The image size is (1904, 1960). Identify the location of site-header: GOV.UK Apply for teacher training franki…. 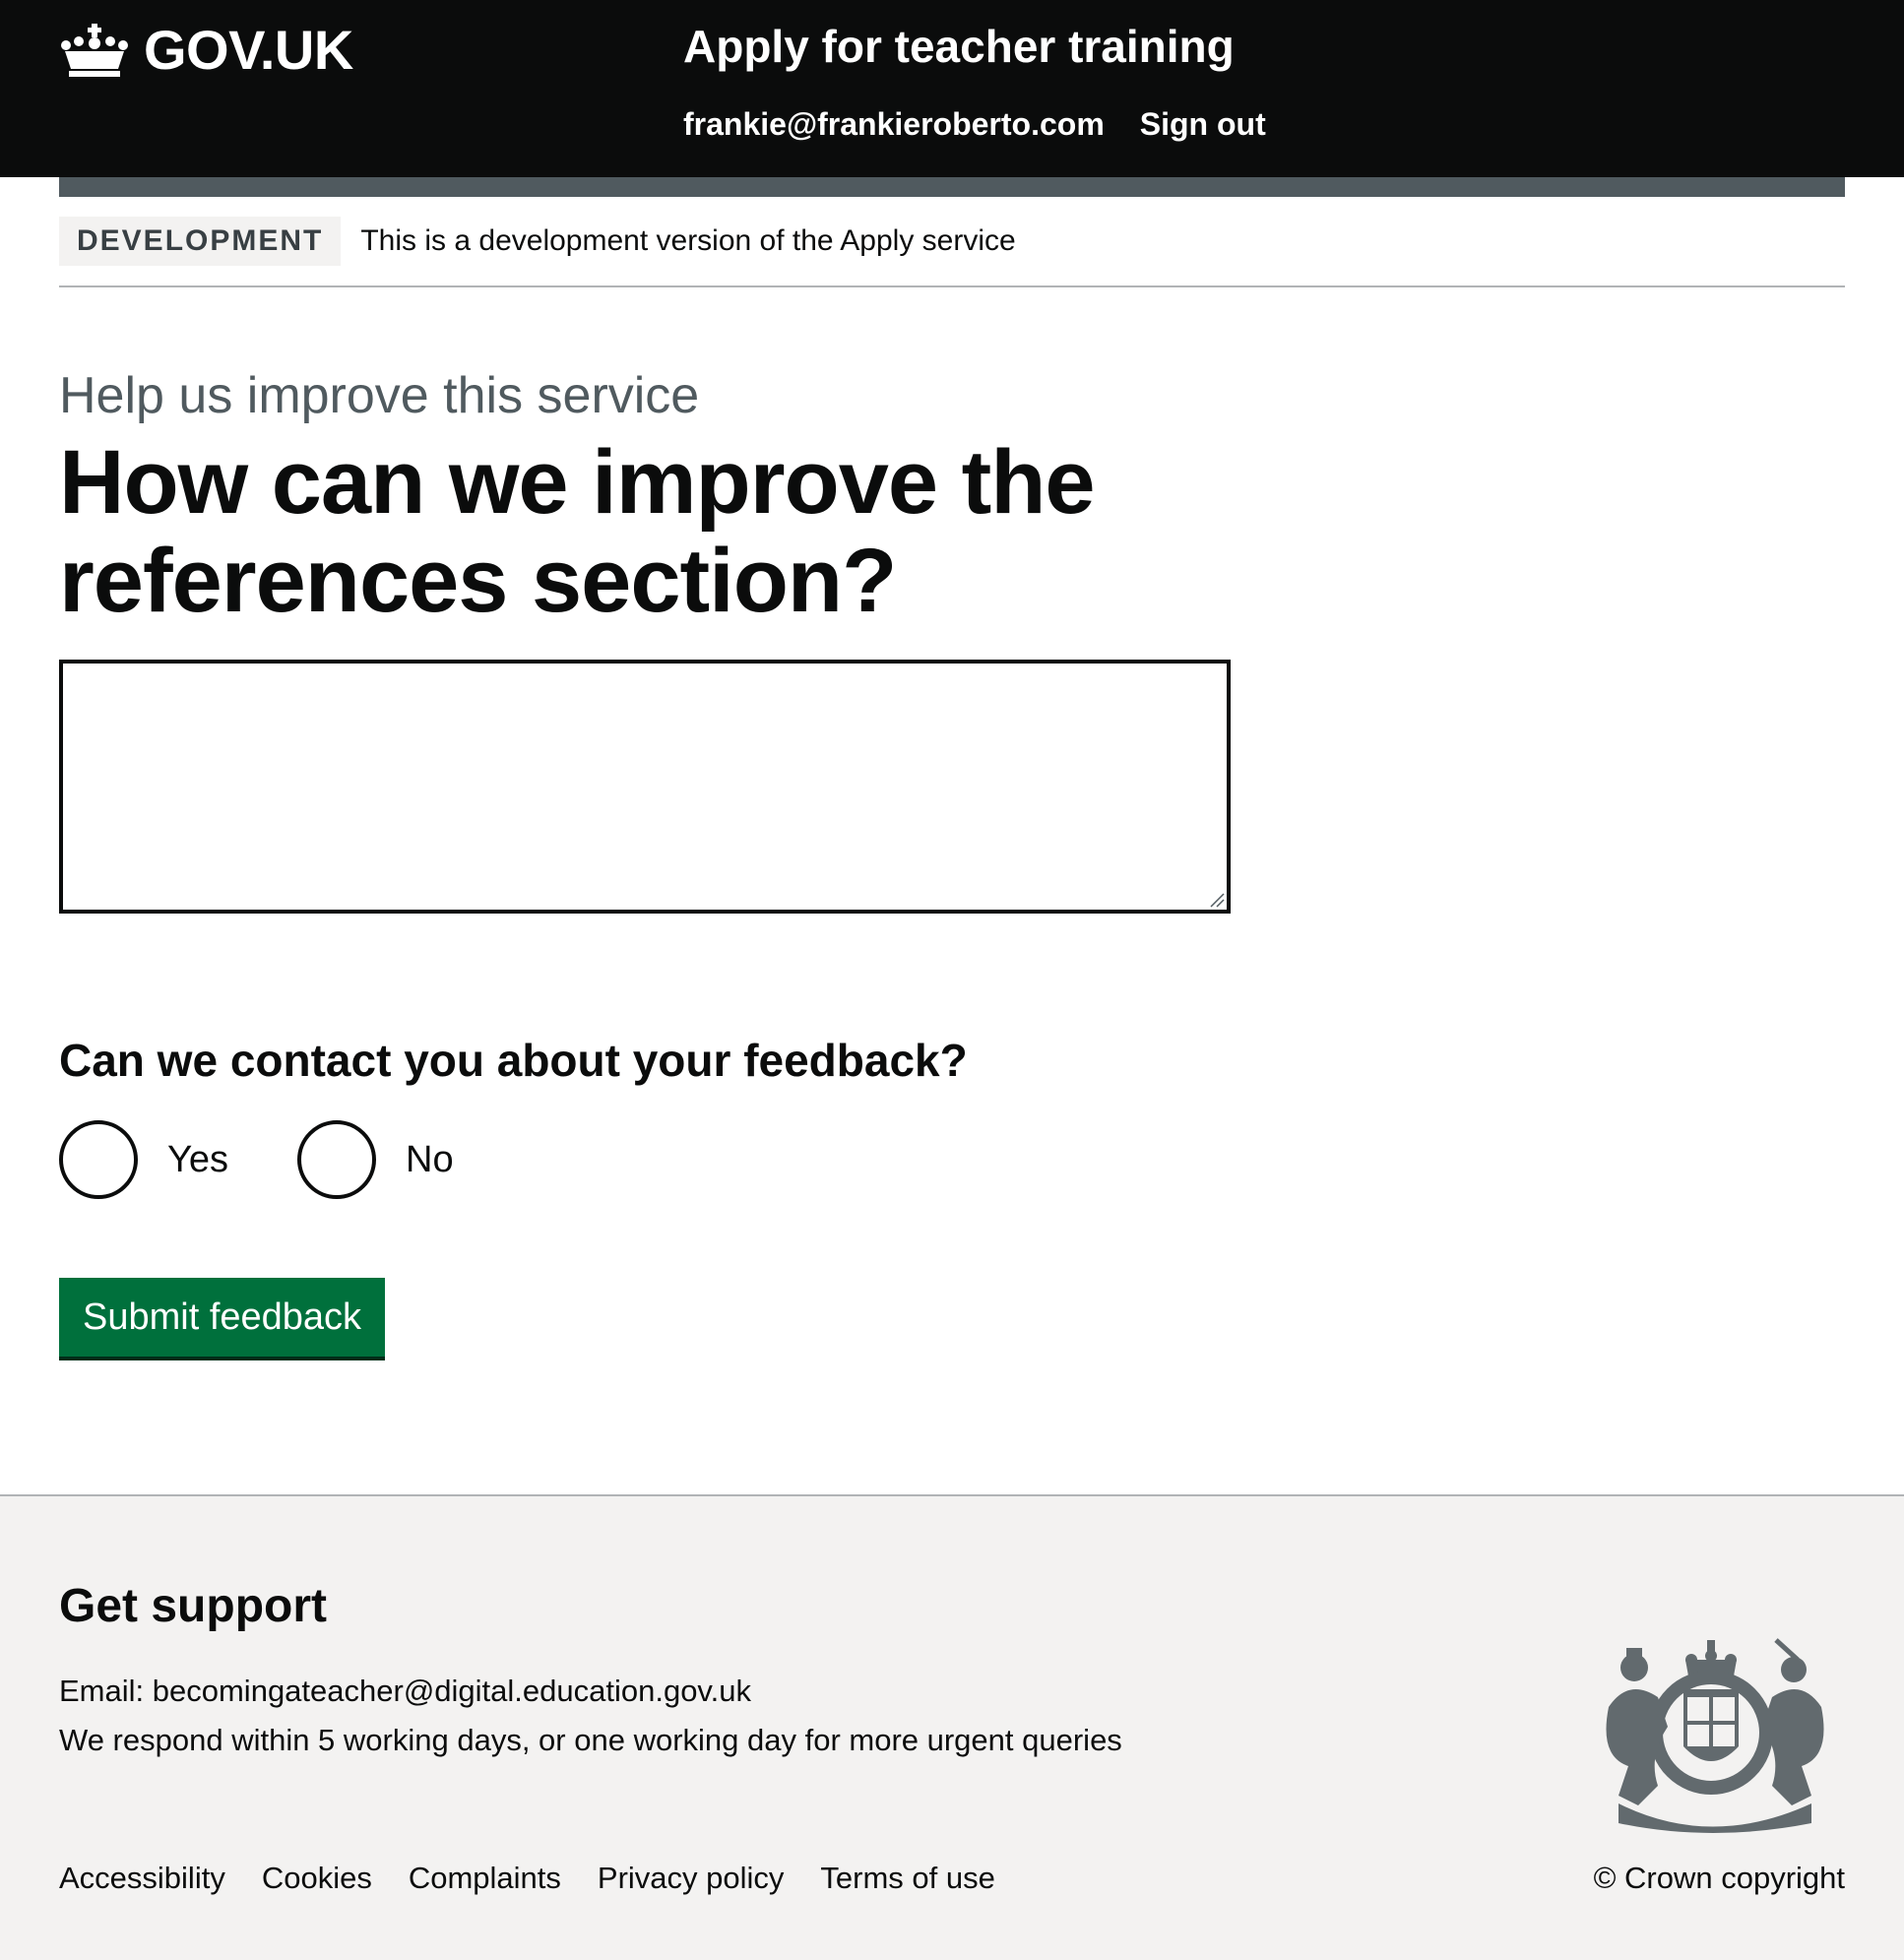
(952, 88).